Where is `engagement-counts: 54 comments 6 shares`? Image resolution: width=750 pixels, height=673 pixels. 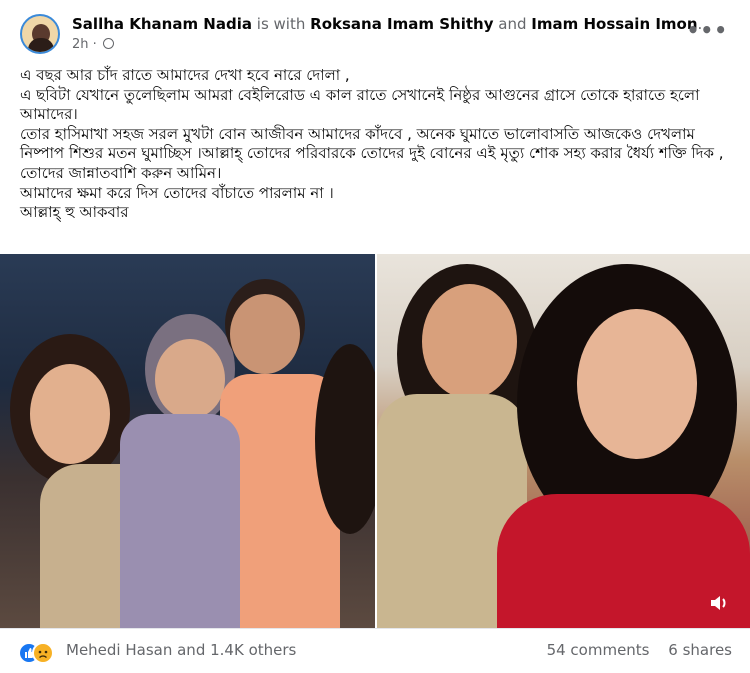 engagement-counts: 54 comments 6 shares is located at coordinates (639, 650).